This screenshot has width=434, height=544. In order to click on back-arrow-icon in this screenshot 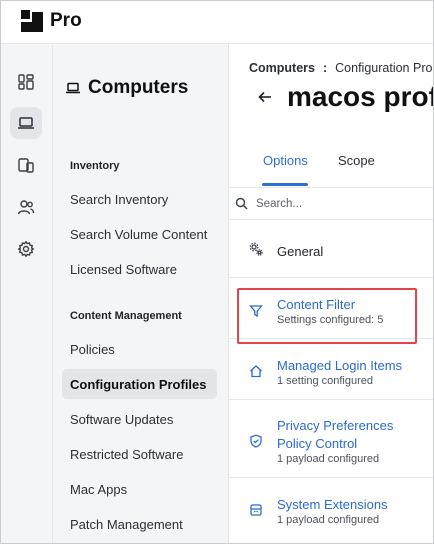, I will do `click(265, 97)`.